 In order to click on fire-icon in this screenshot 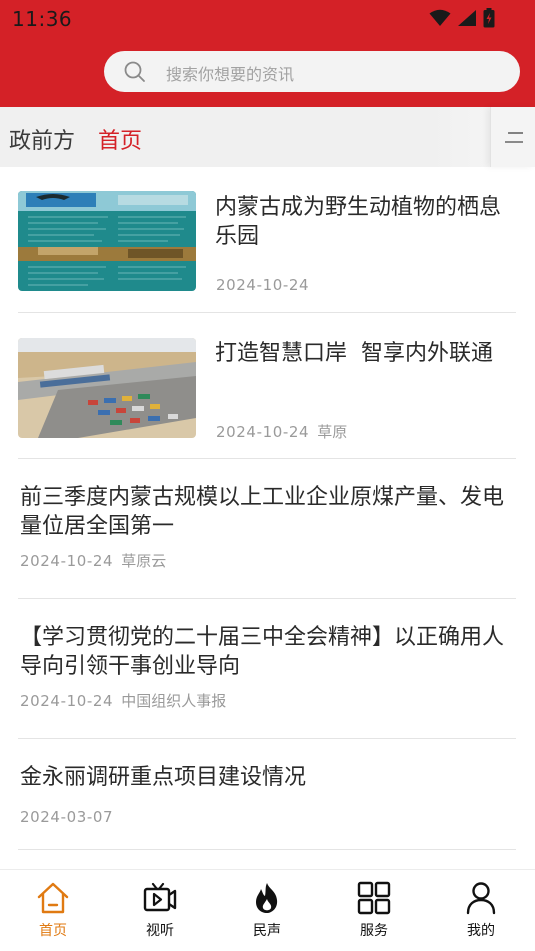, I will do `click(267, 898)`.